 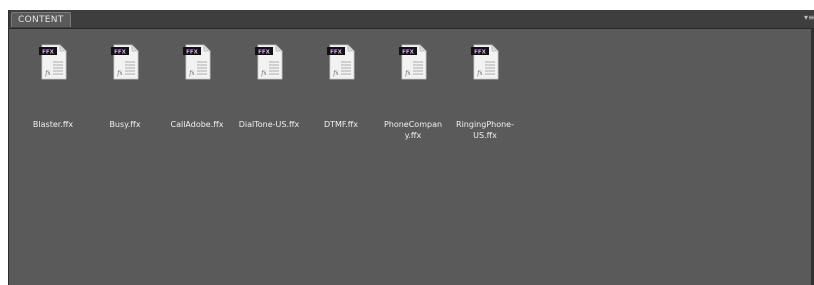 I want to click on panel-tab-bar: CONTENT ▾≡, so click(x=411, y=19).